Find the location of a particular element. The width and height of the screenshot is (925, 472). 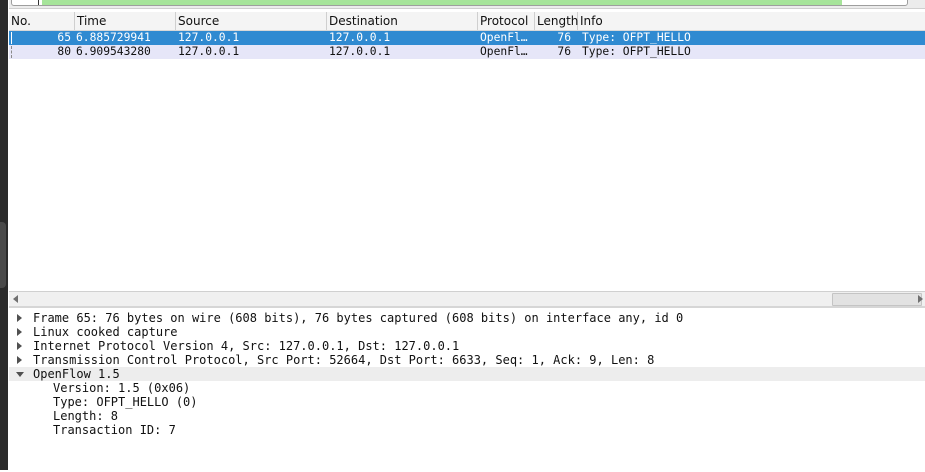

tree-node-label: Type: OFPT_HELLO (0) is located at coordinates (125, 402).